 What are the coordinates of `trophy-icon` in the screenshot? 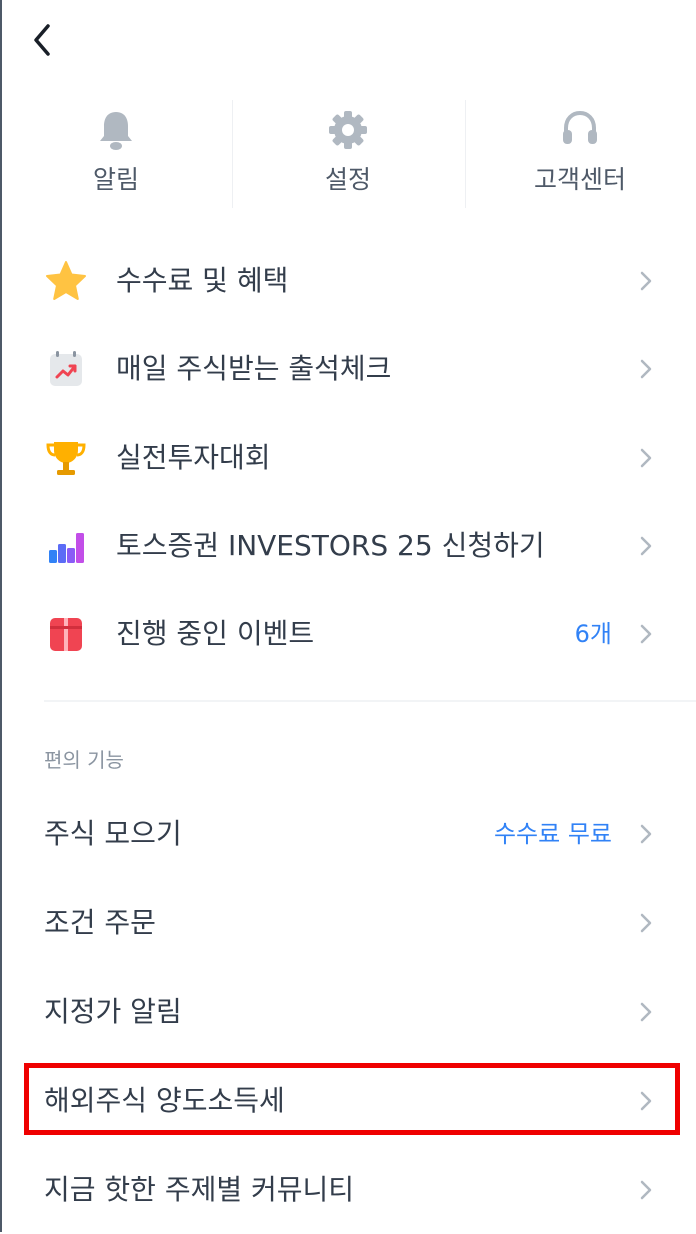 It's located at (66, 458).